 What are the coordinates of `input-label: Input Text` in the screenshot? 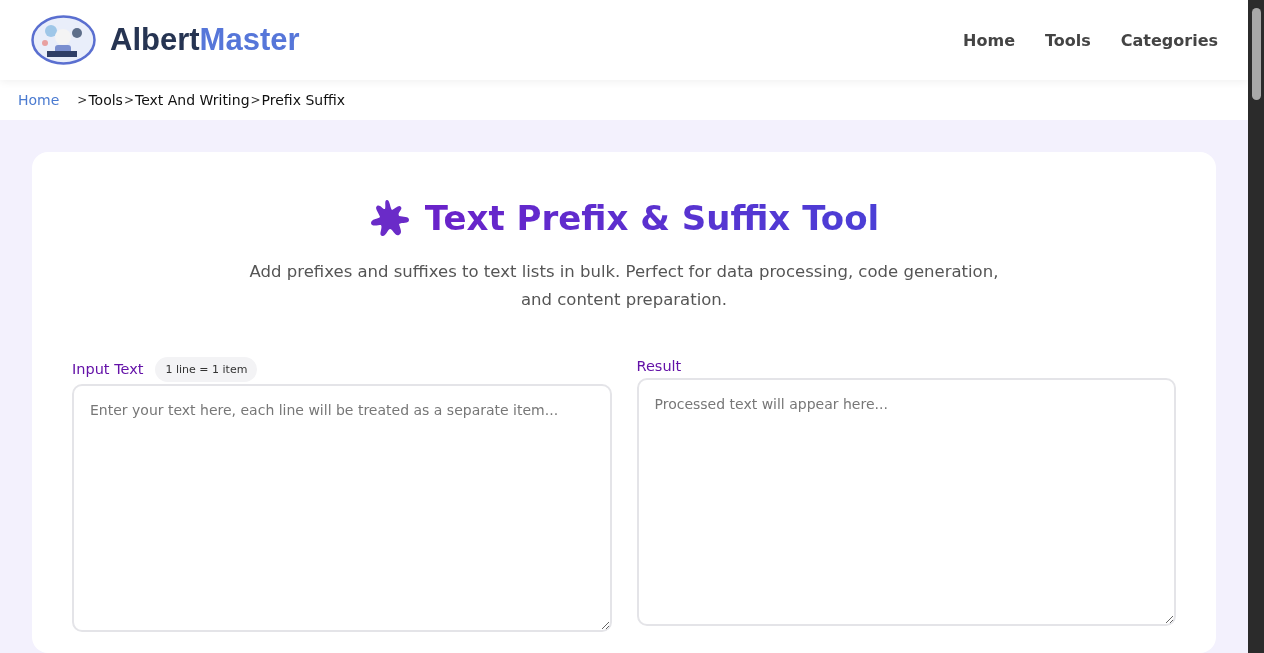 It's located at (108, 369).